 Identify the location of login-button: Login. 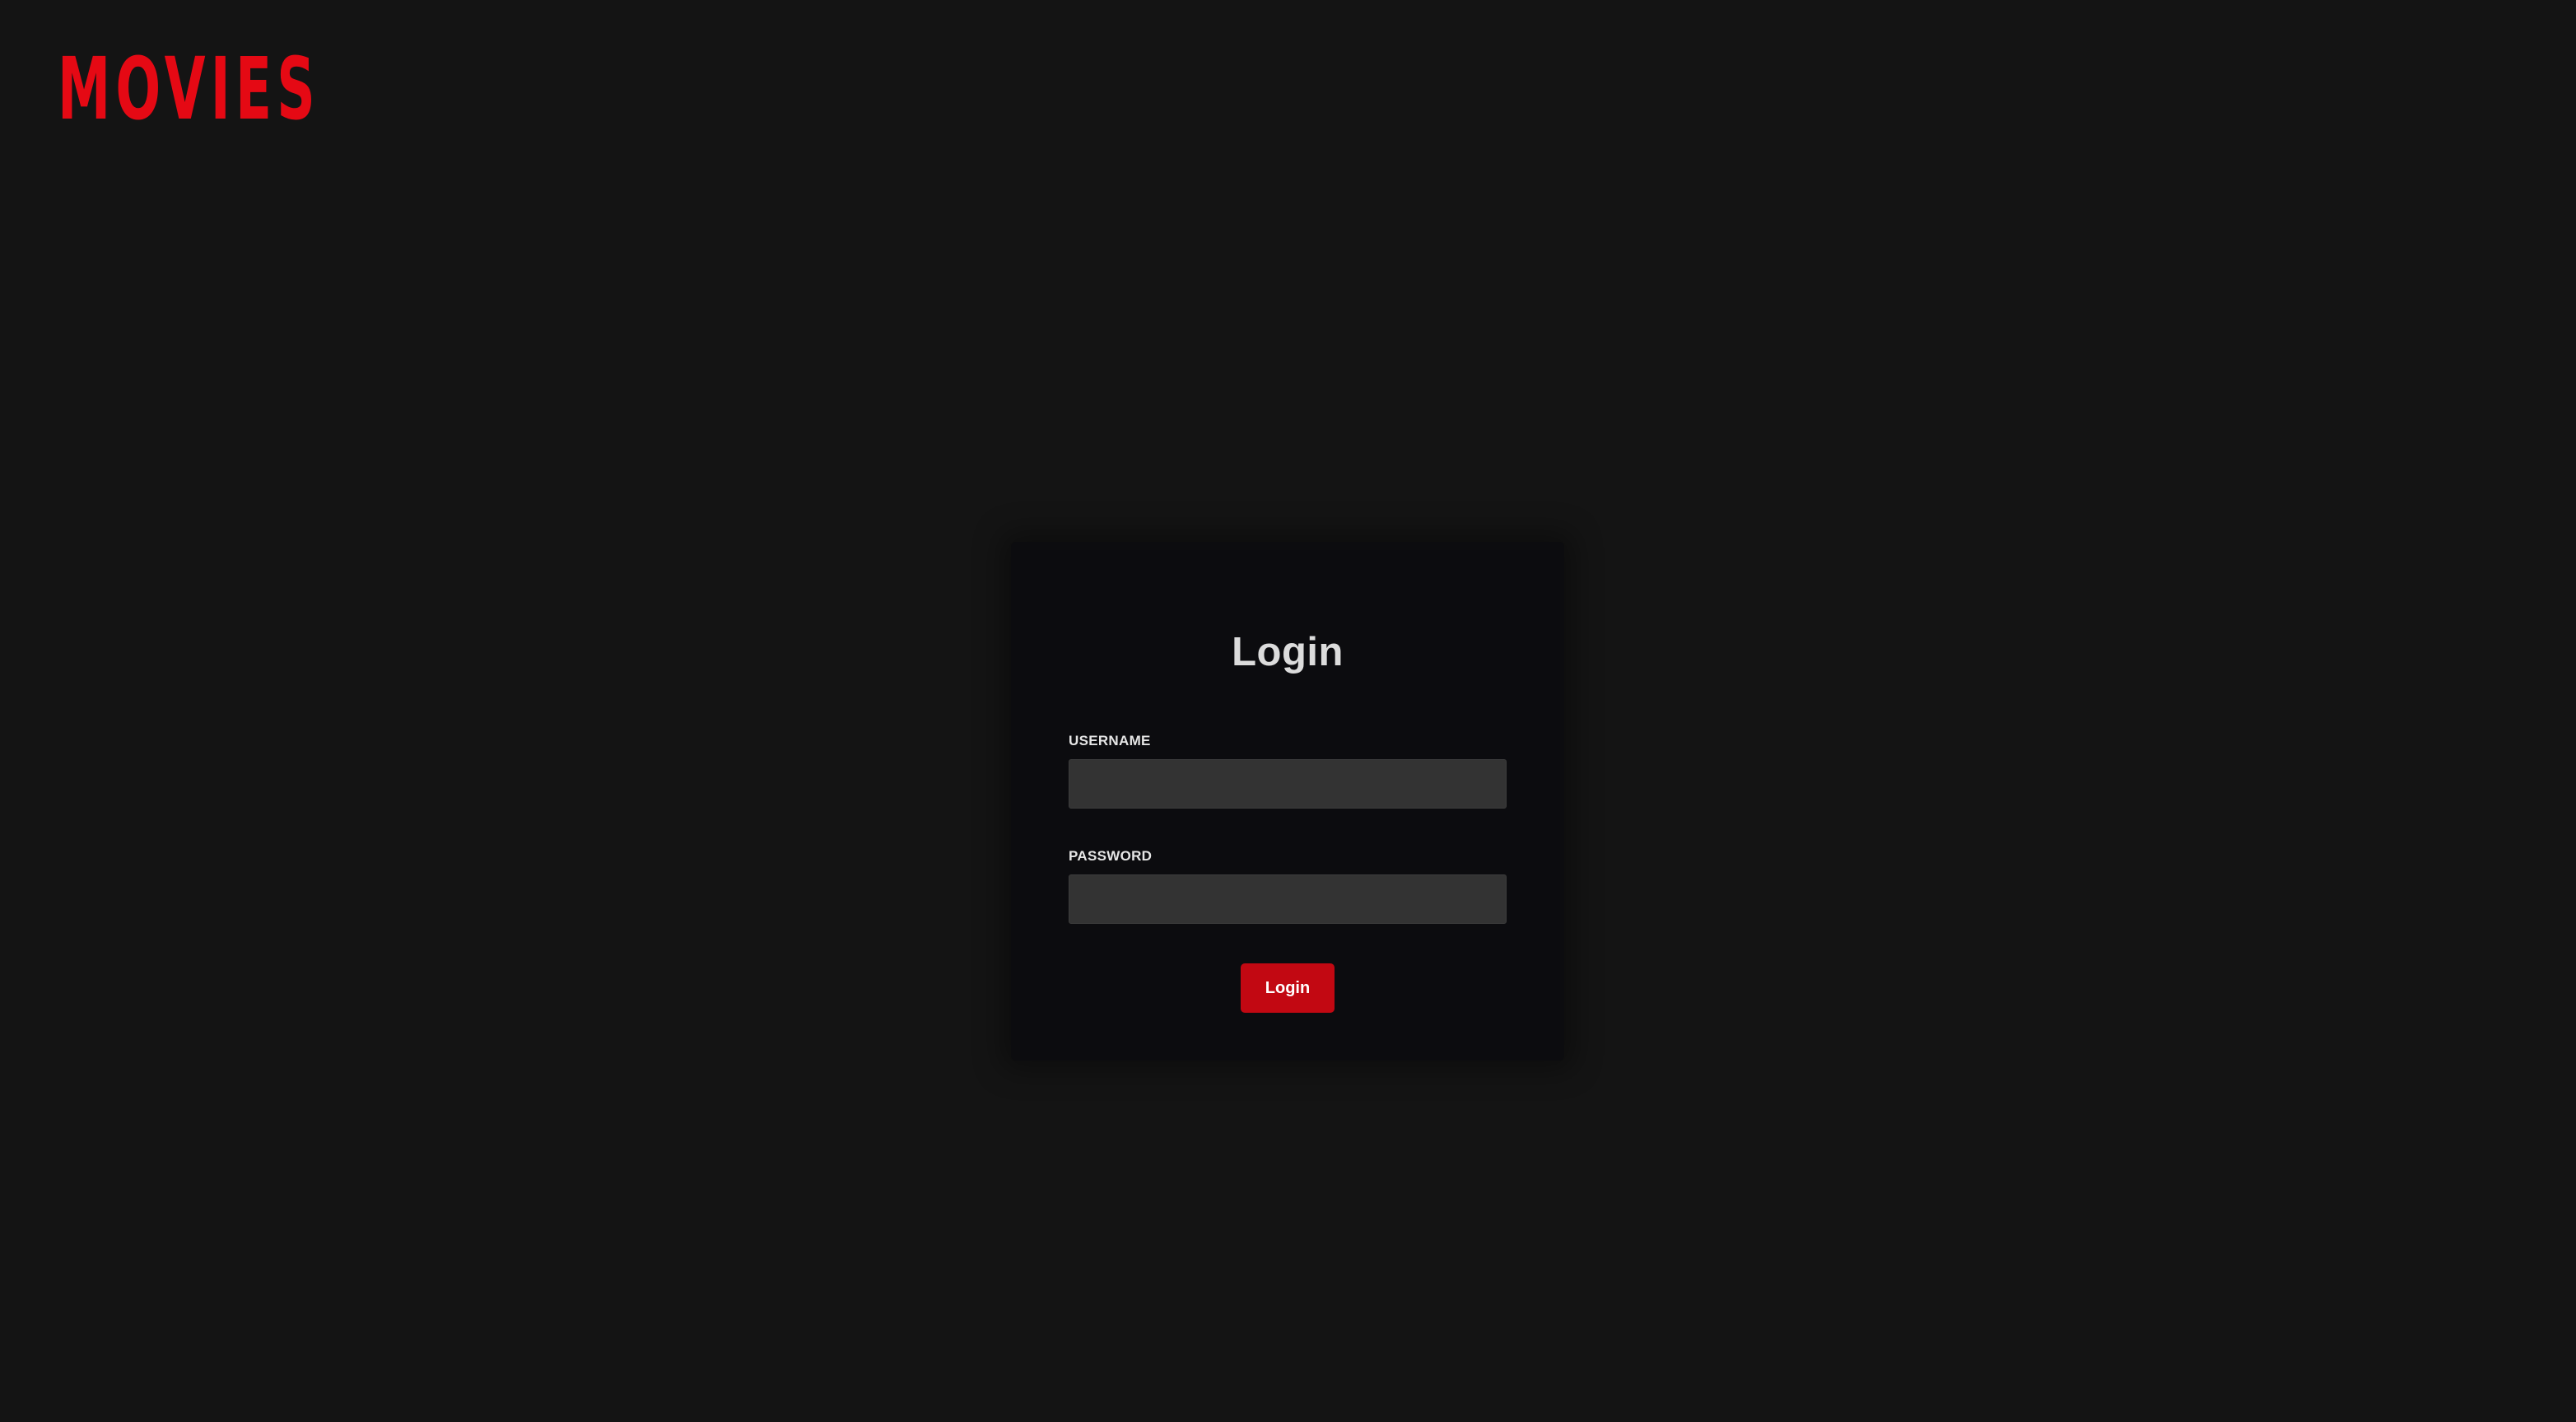
(1288, 988).